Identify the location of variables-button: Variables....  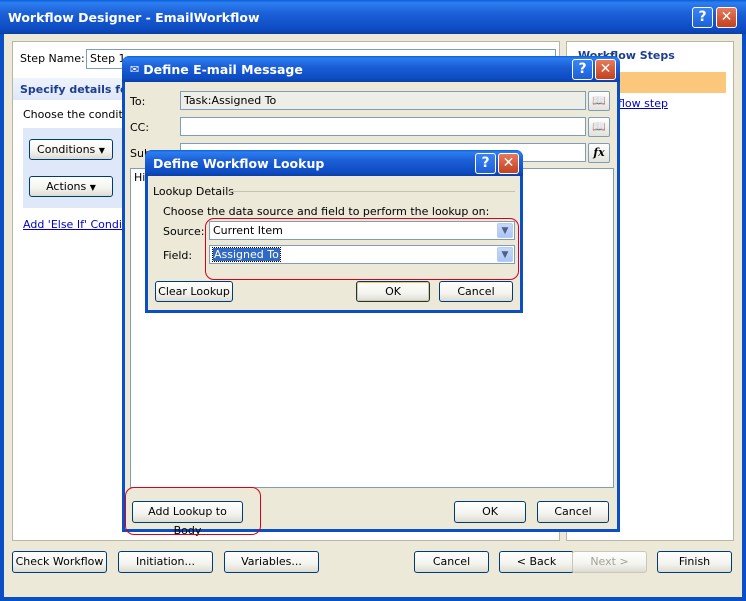
(271, 562).